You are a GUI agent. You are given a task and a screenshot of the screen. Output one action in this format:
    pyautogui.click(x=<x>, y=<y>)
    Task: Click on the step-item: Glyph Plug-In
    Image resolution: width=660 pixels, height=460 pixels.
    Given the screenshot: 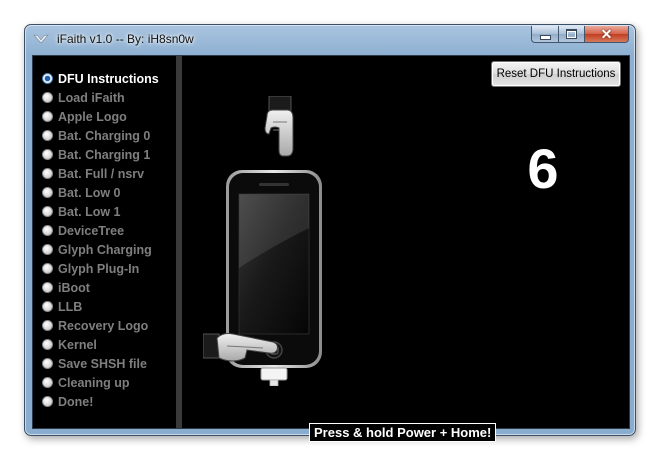 What is the action you would take?
    pyautogui.click(x=100, y=268)
    